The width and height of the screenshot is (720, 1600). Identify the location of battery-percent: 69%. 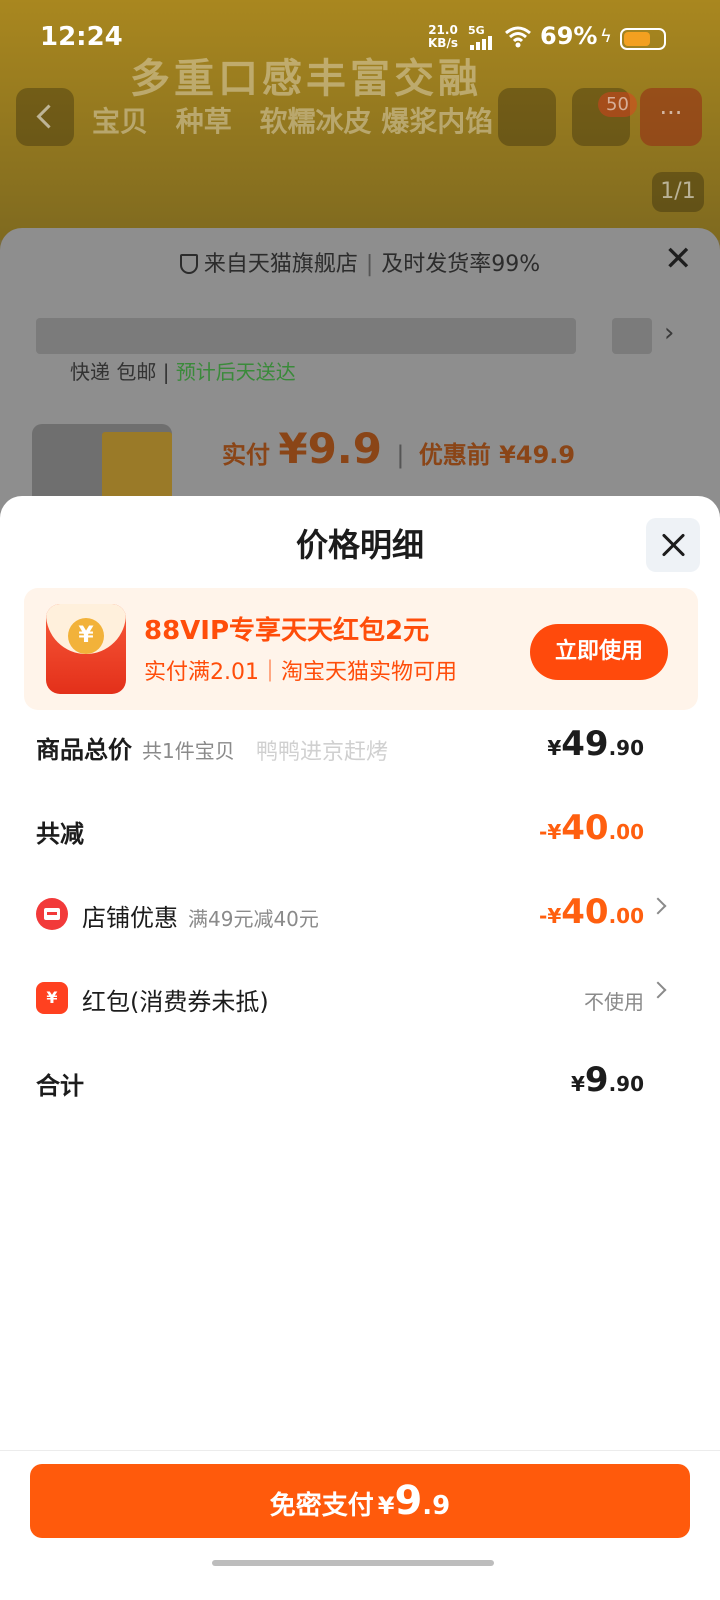
(569, 36).